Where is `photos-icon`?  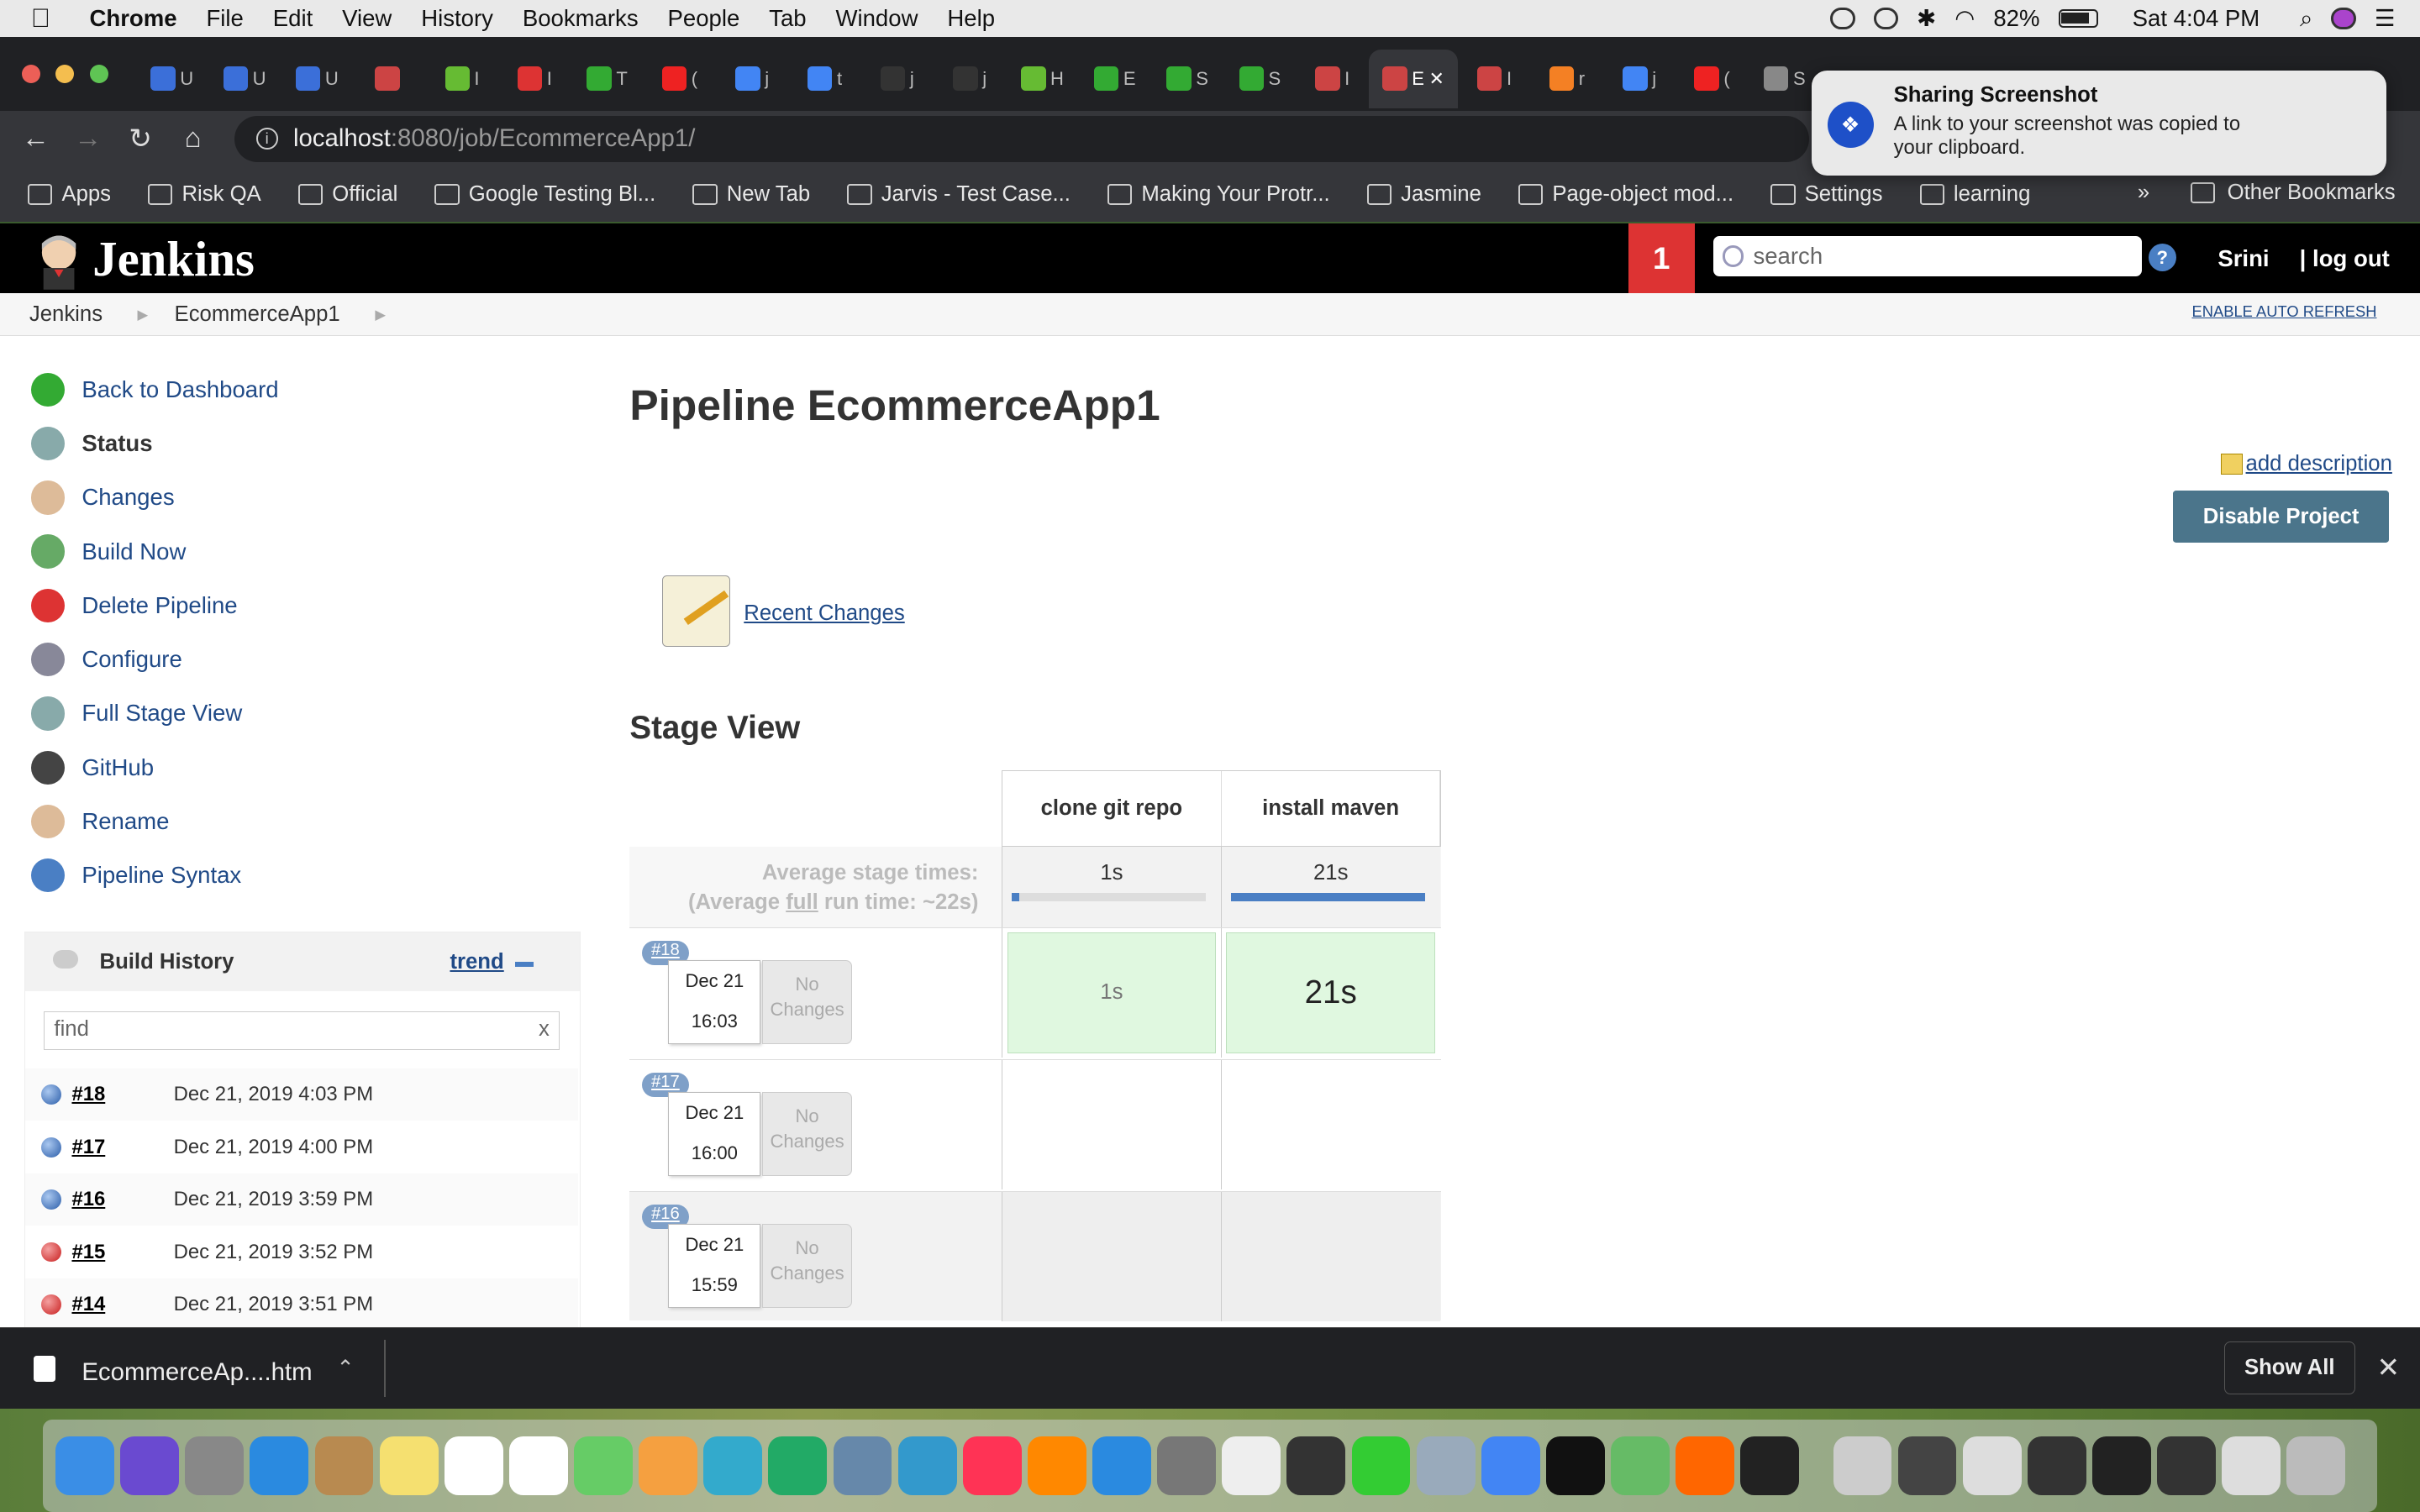
photos-icon is located at coordinates (668, 1465).